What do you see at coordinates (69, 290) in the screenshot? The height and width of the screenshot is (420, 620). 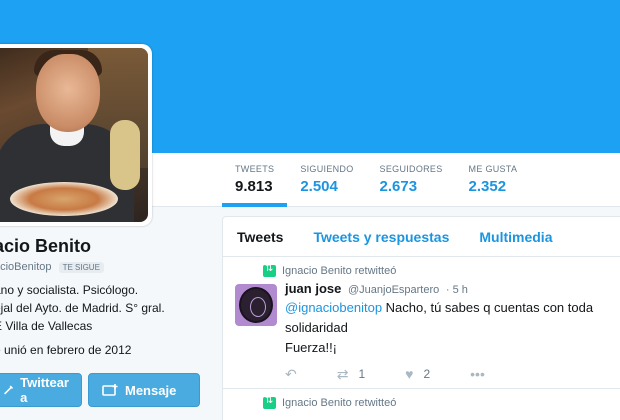 I see `bio-line: ano y socialista. Psicólogo.` at bounding box center [69, 290].